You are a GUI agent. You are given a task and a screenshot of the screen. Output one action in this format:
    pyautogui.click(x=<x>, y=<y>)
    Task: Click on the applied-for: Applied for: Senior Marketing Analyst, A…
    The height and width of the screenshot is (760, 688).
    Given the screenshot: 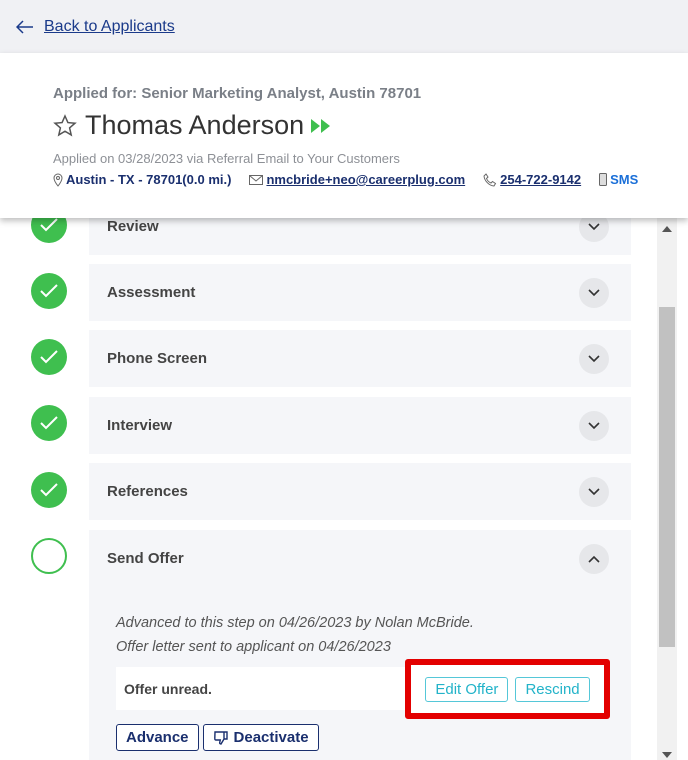 What is the action you would take?
    pyautogui.click(x=237, y=93)
    